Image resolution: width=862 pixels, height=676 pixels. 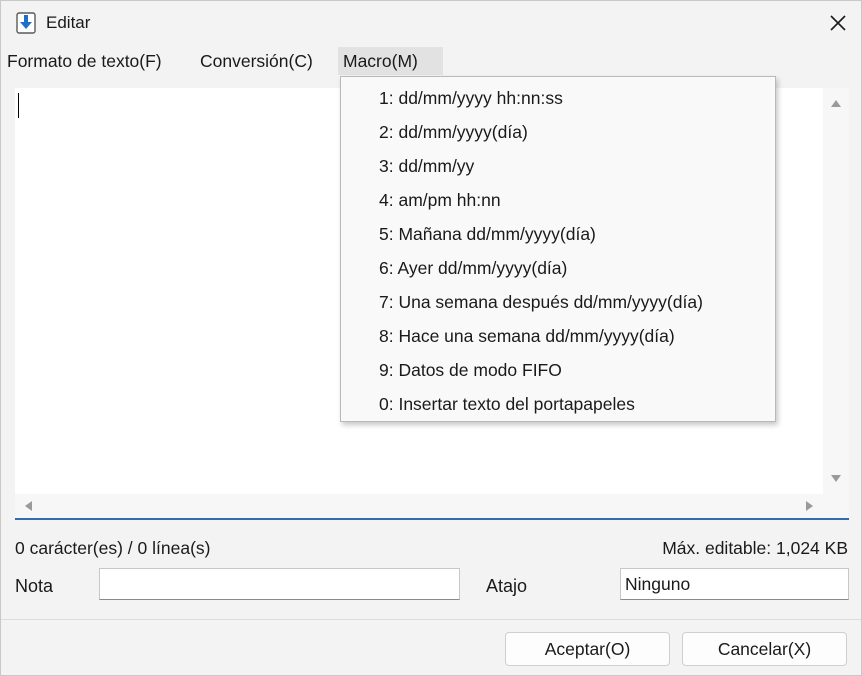 What do you see at coordinates (836, 506) in the screenshot?
I see `scrollbar-corner` at bounding box center [836, 506].